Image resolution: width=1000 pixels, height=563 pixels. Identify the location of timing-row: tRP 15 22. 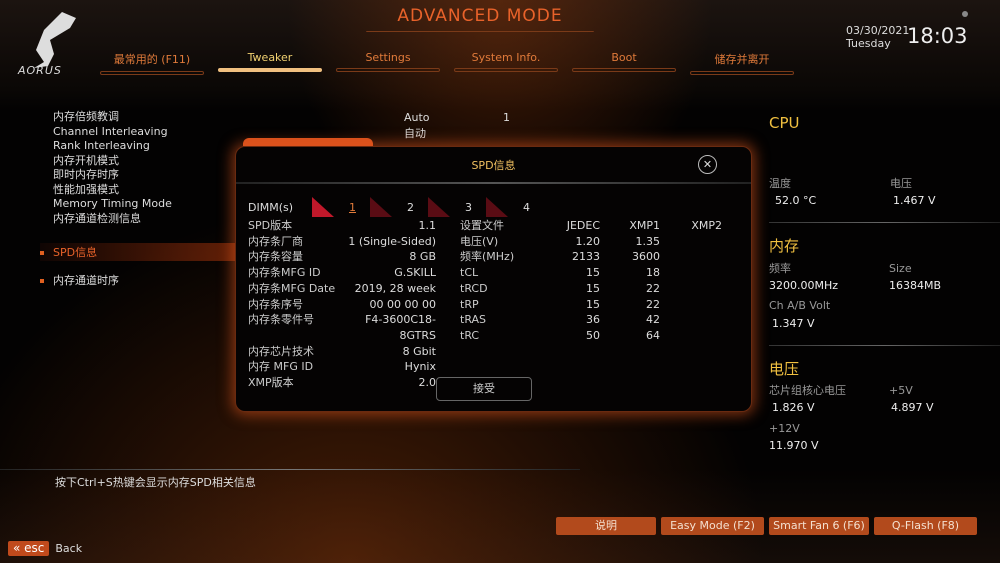
(591, 305).